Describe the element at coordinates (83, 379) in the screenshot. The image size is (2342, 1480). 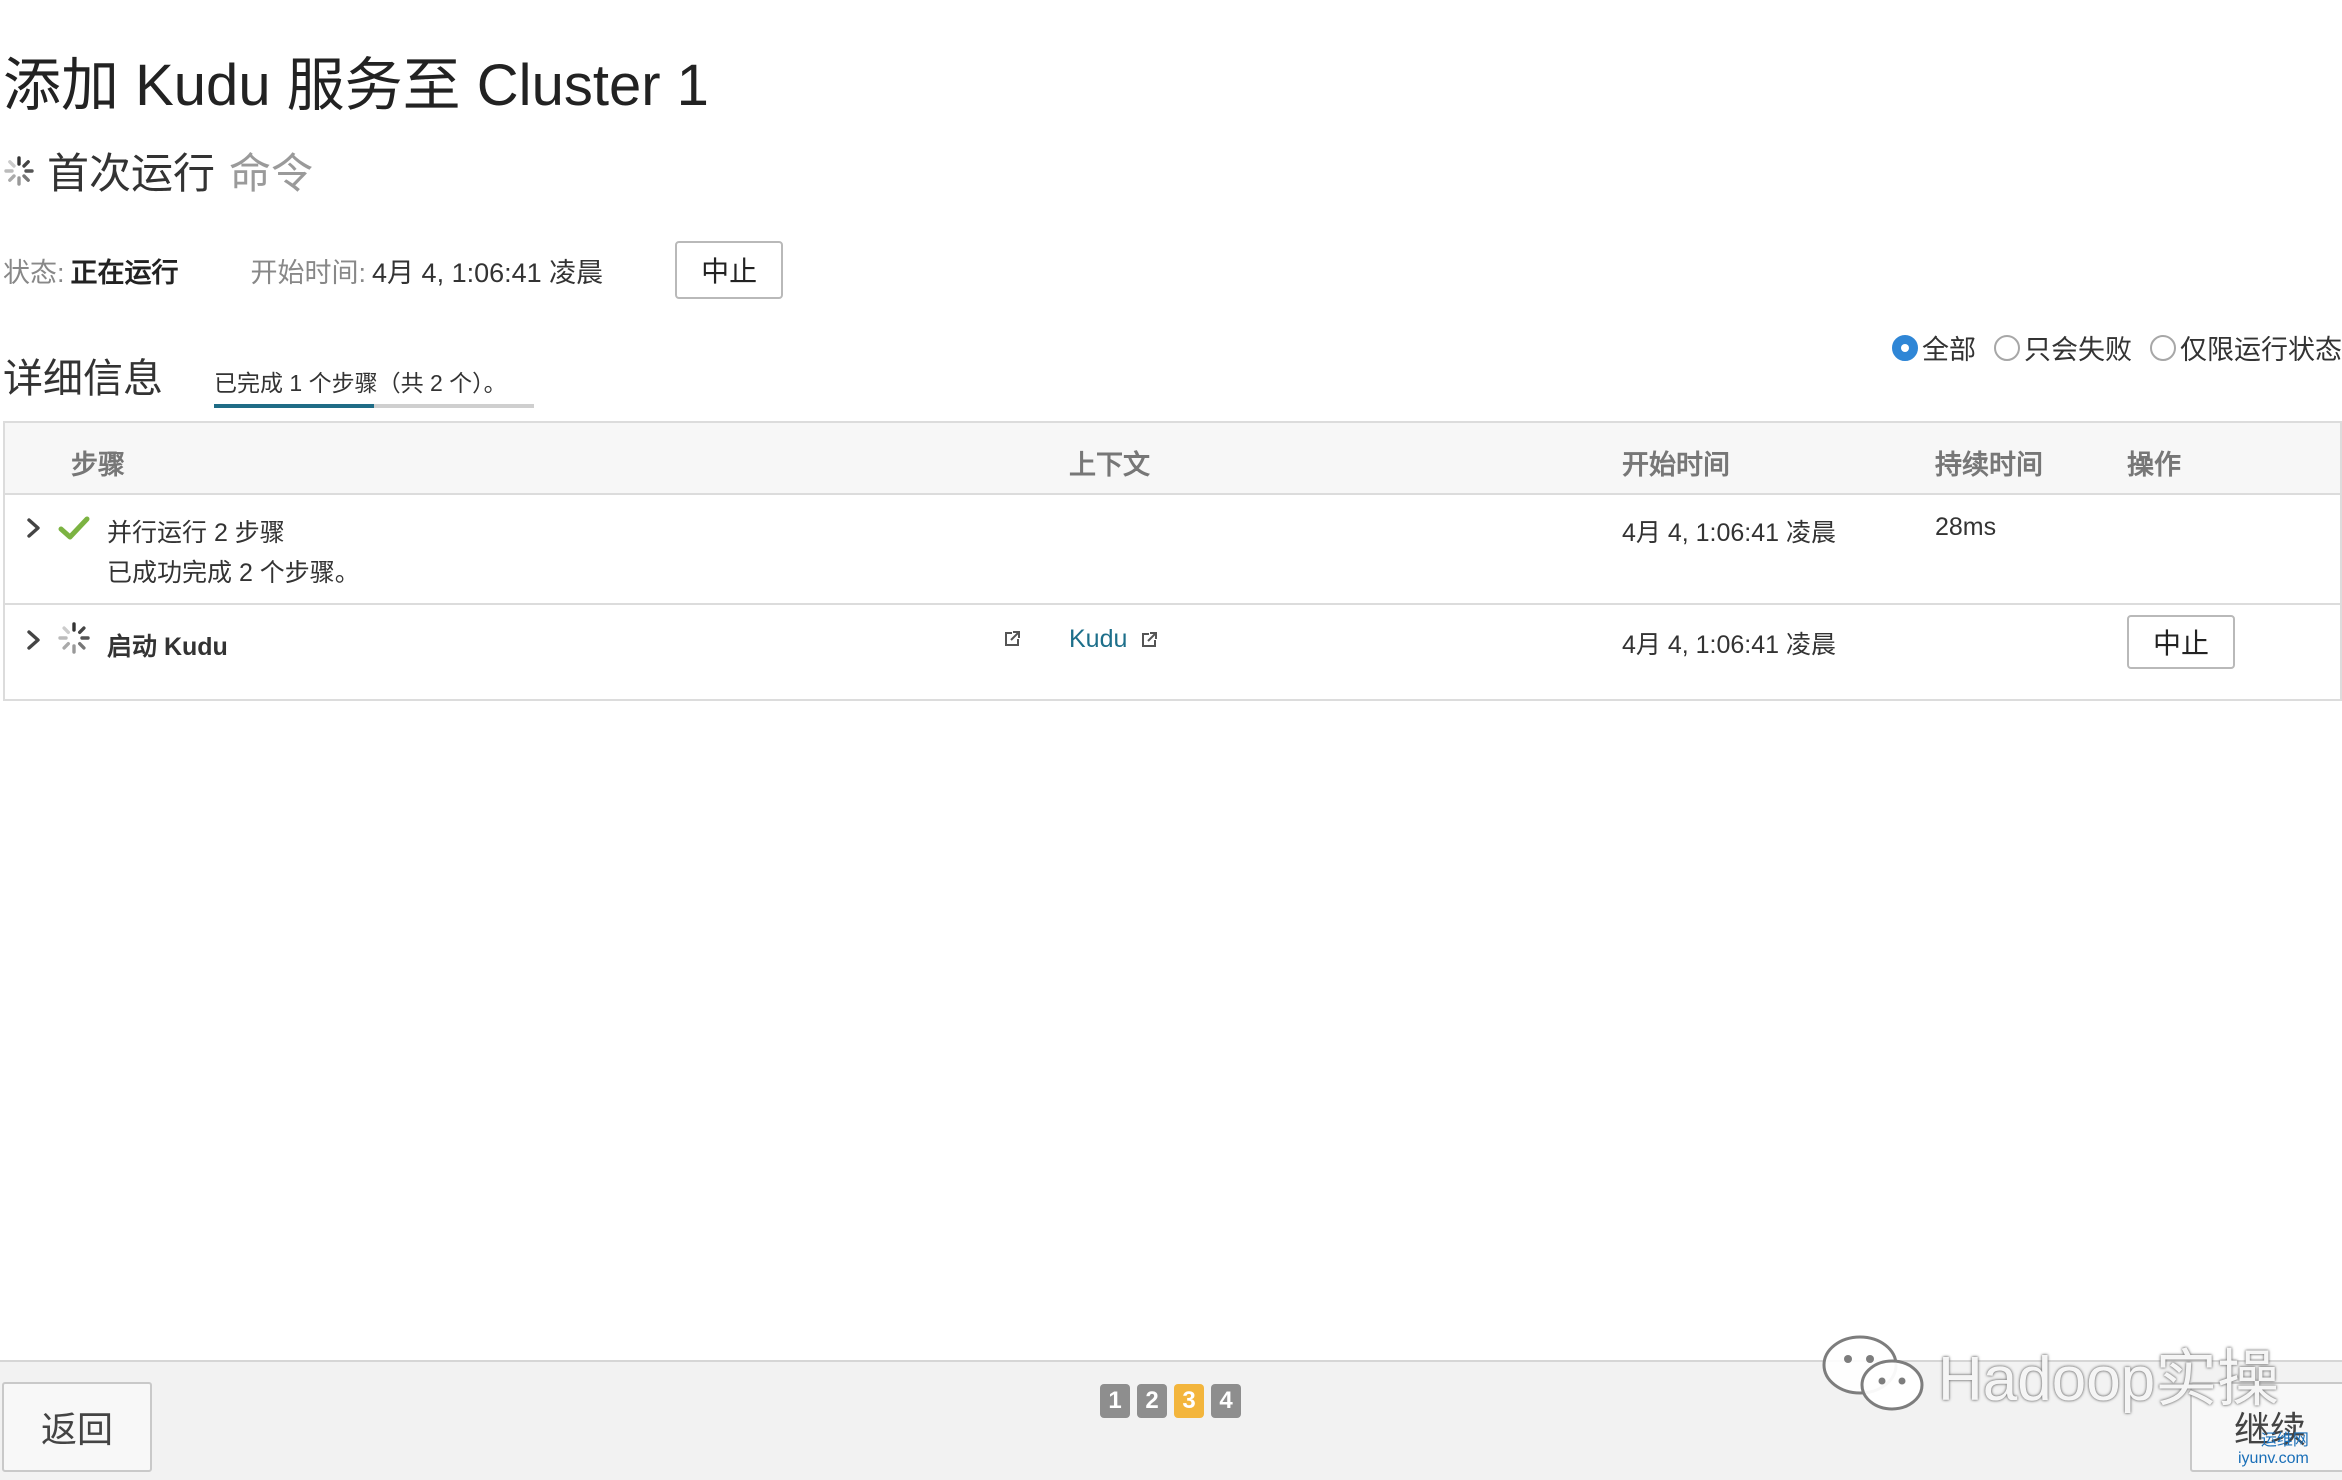
I see `details-title: 详细信息` at that location.